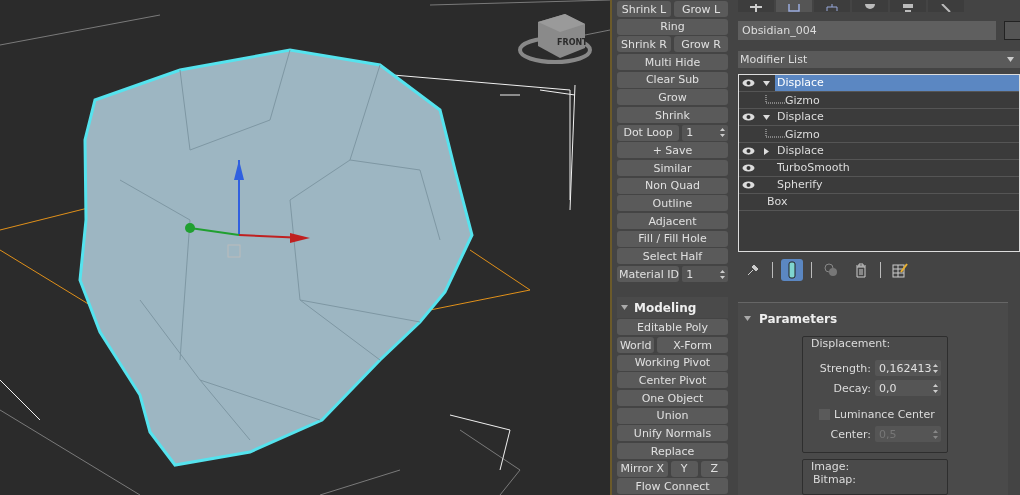  Describe the element at coordinates (845, 368) in the screenshot. I see `field-label: Strength:` at that location.